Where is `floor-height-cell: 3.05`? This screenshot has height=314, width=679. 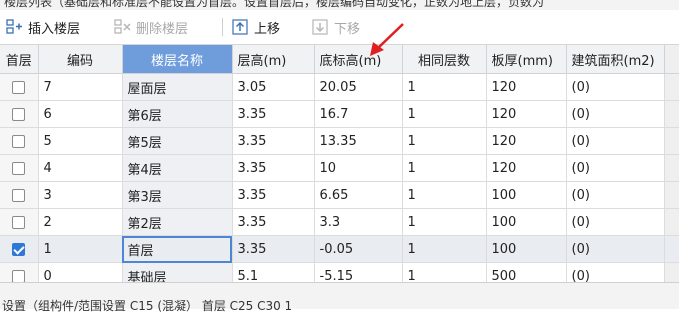 floor-height-cell: 3.05 is located at coordinates (273, 87).